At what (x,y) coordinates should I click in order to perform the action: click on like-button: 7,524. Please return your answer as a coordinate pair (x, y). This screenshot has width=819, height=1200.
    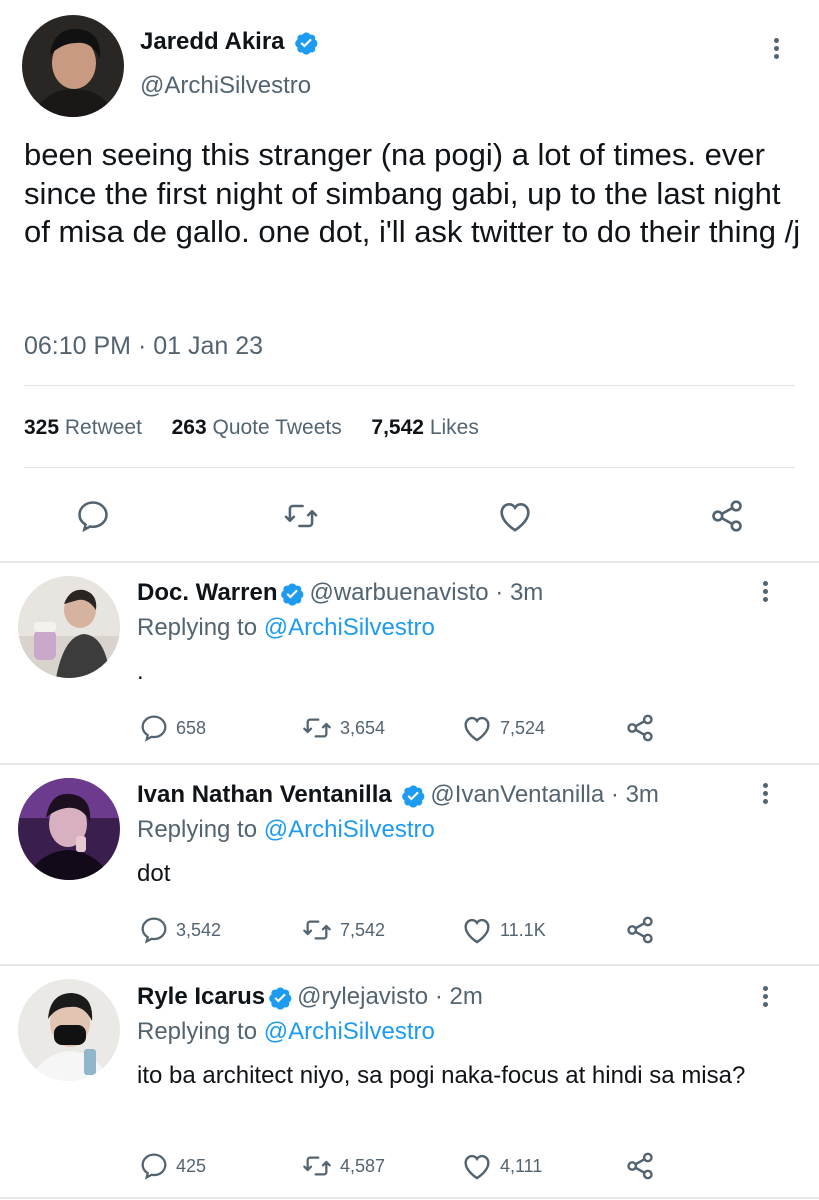
    Looking at the image, I should click on (502, 728).